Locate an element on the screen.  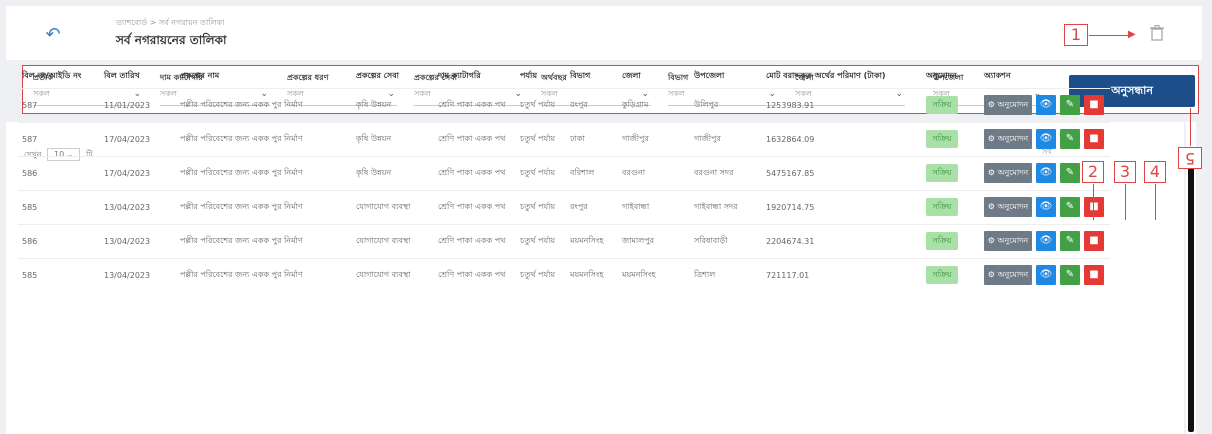
column-header: বিল নং/আইডি নং is located at coordinates (52, 76).